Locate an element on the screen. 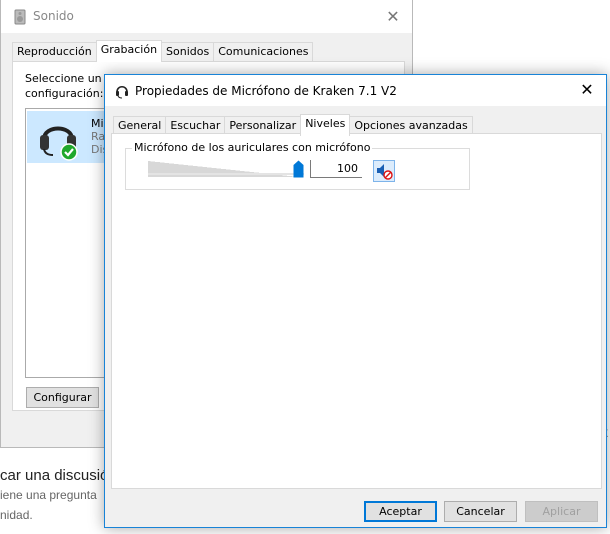  speaker-muted-icon is located at coordinates (385, 172).